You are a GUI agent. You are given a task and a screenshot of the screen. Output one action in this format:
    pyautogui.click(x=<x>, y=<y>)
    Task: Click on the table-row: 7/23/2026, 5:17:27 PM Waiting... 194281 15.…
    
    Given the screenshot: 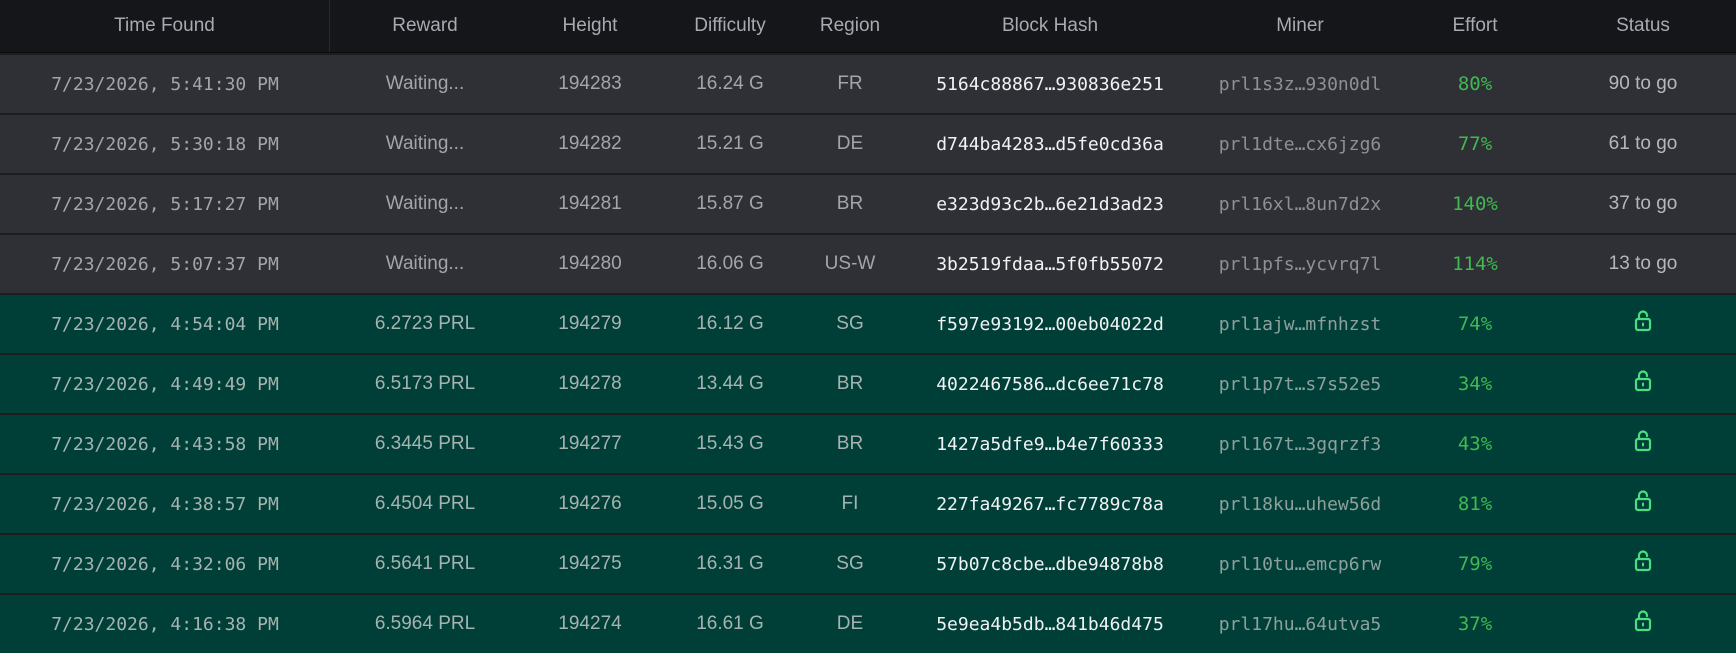 What is the action you would take?
    pyautogui.click(x=868, y=204)
    